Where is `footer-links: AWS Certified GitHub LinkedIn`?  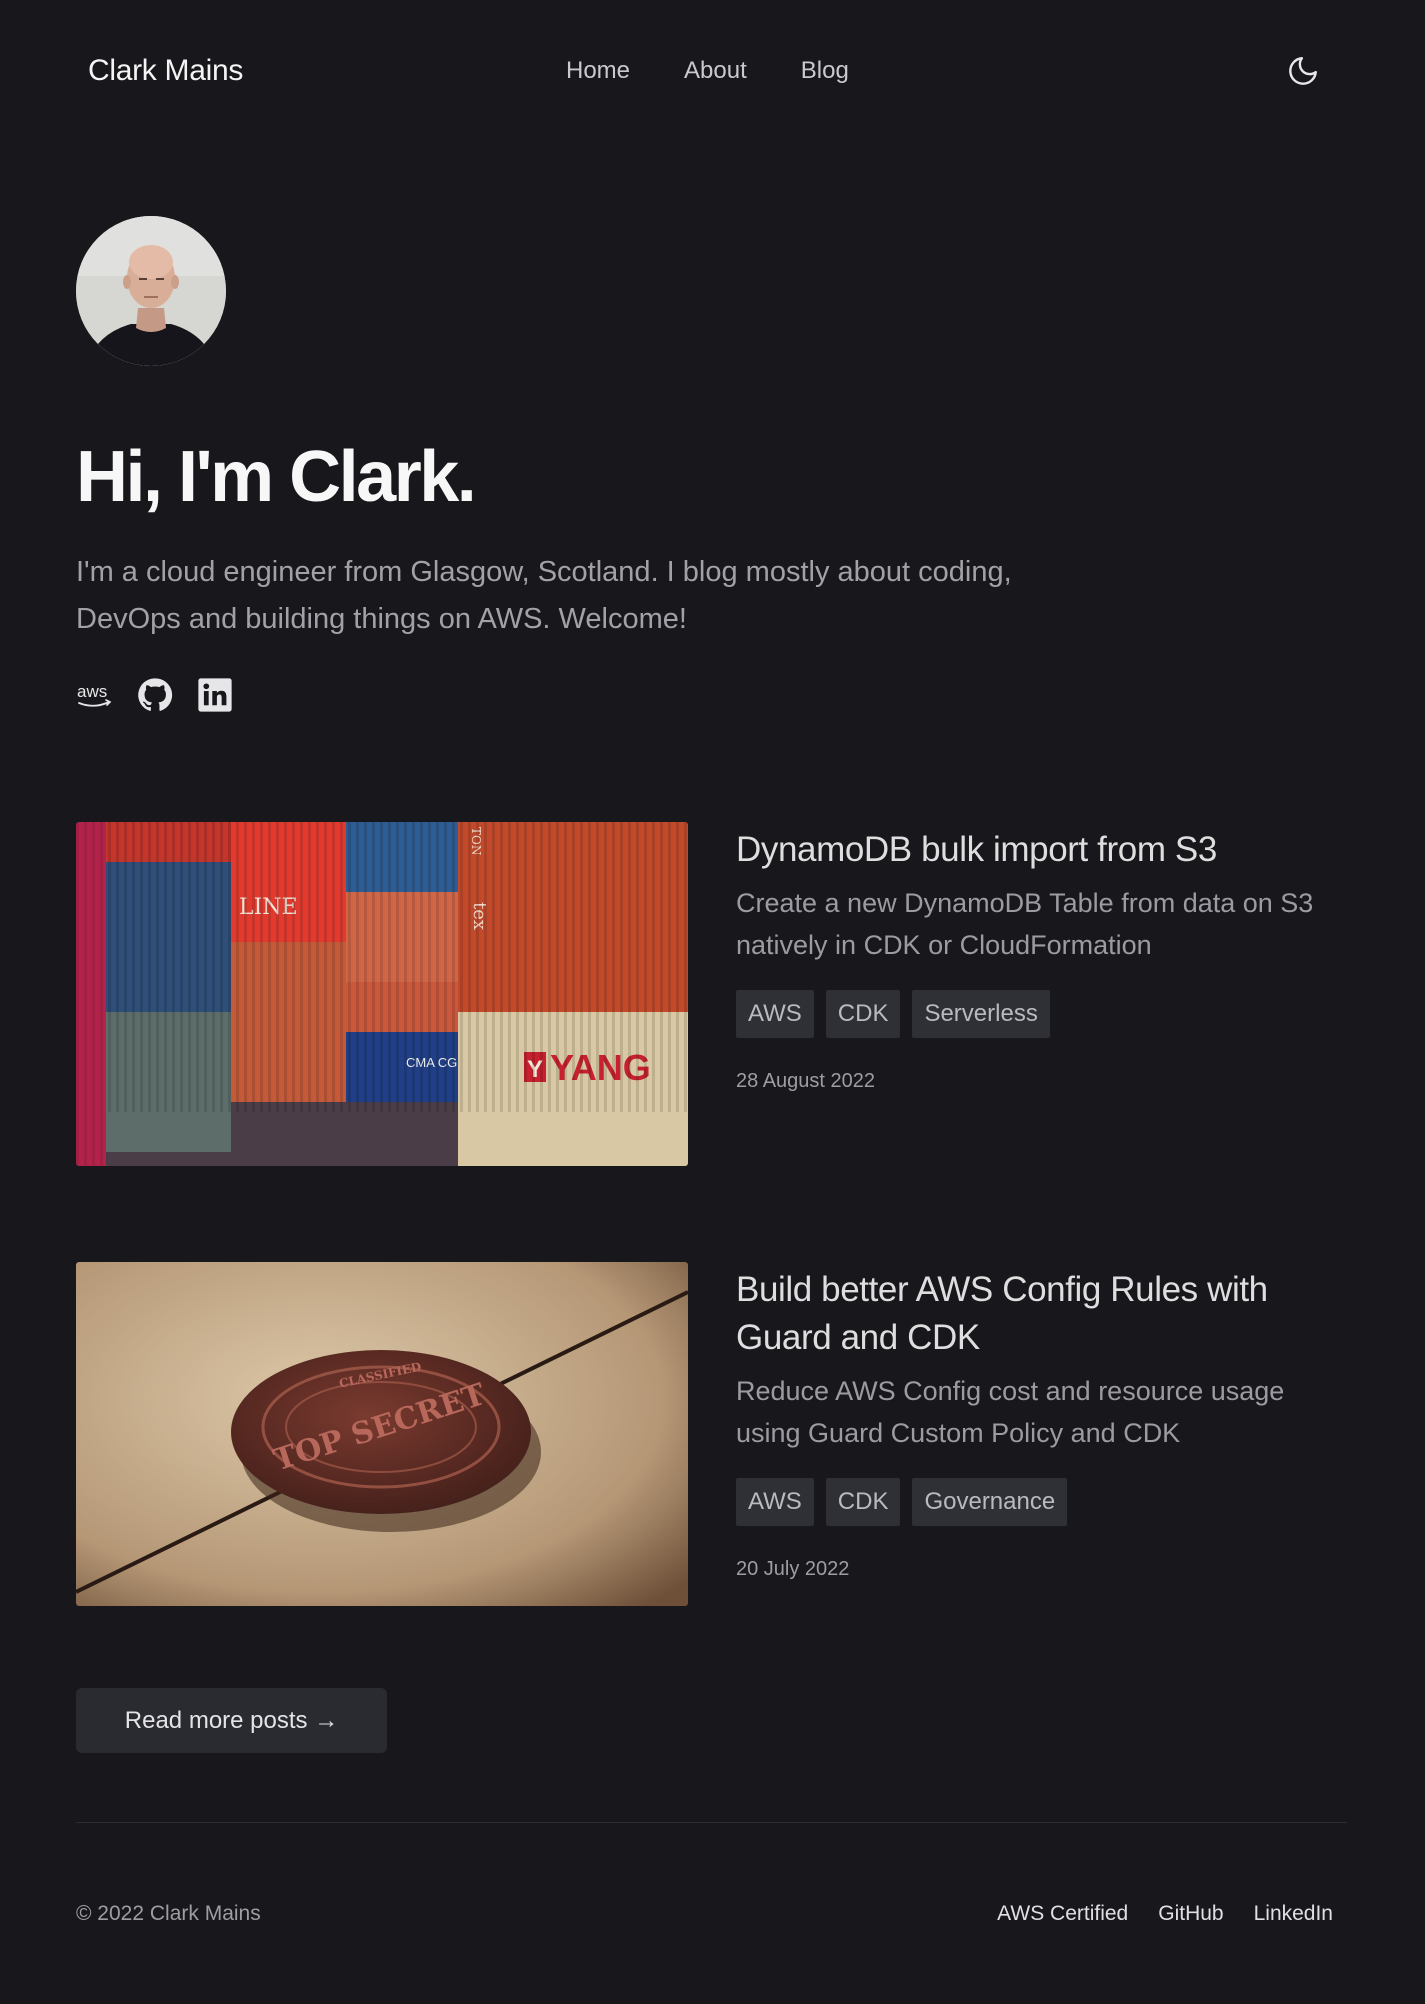
footer-links: AWS Certified GitHub LinkedIn is located at coordinates (1165, 1914).